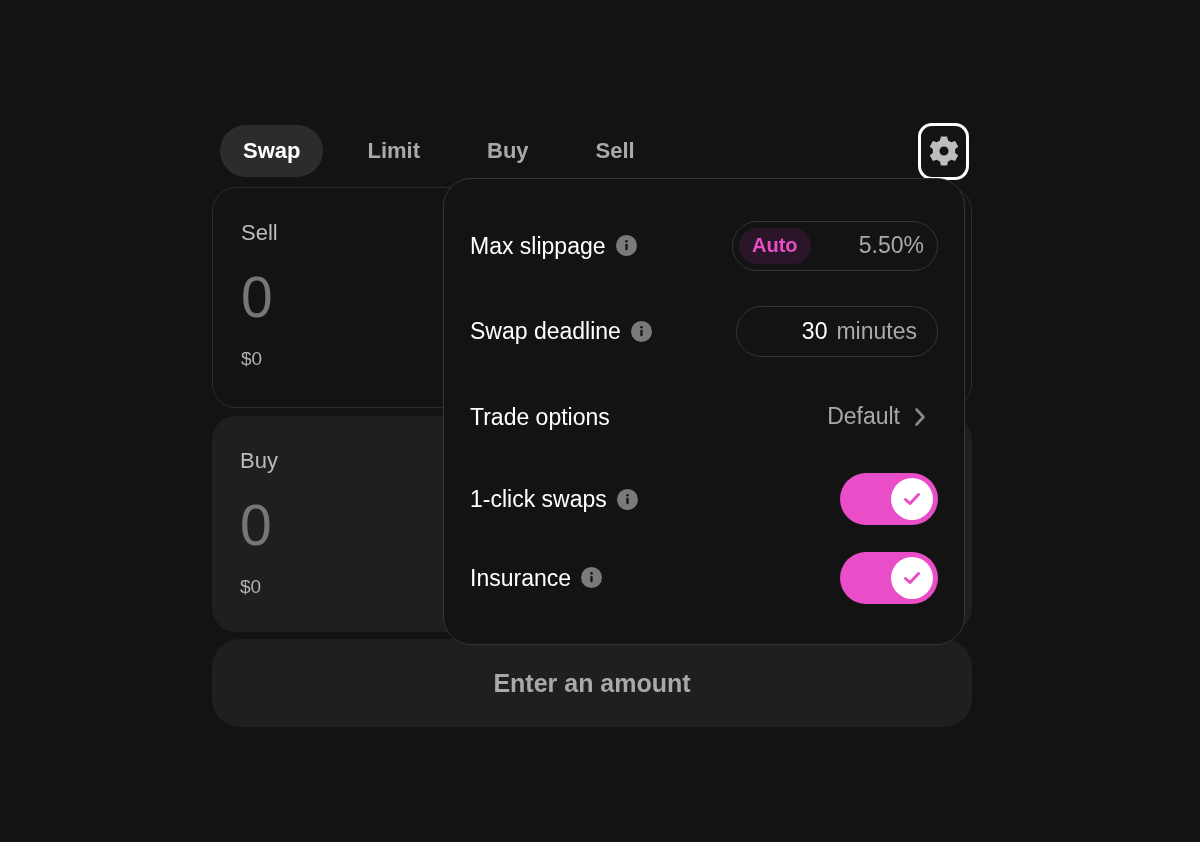  Describe the element at coordinates (259, 461) in the screenshot. I see `panel-label: Buy` at that location.